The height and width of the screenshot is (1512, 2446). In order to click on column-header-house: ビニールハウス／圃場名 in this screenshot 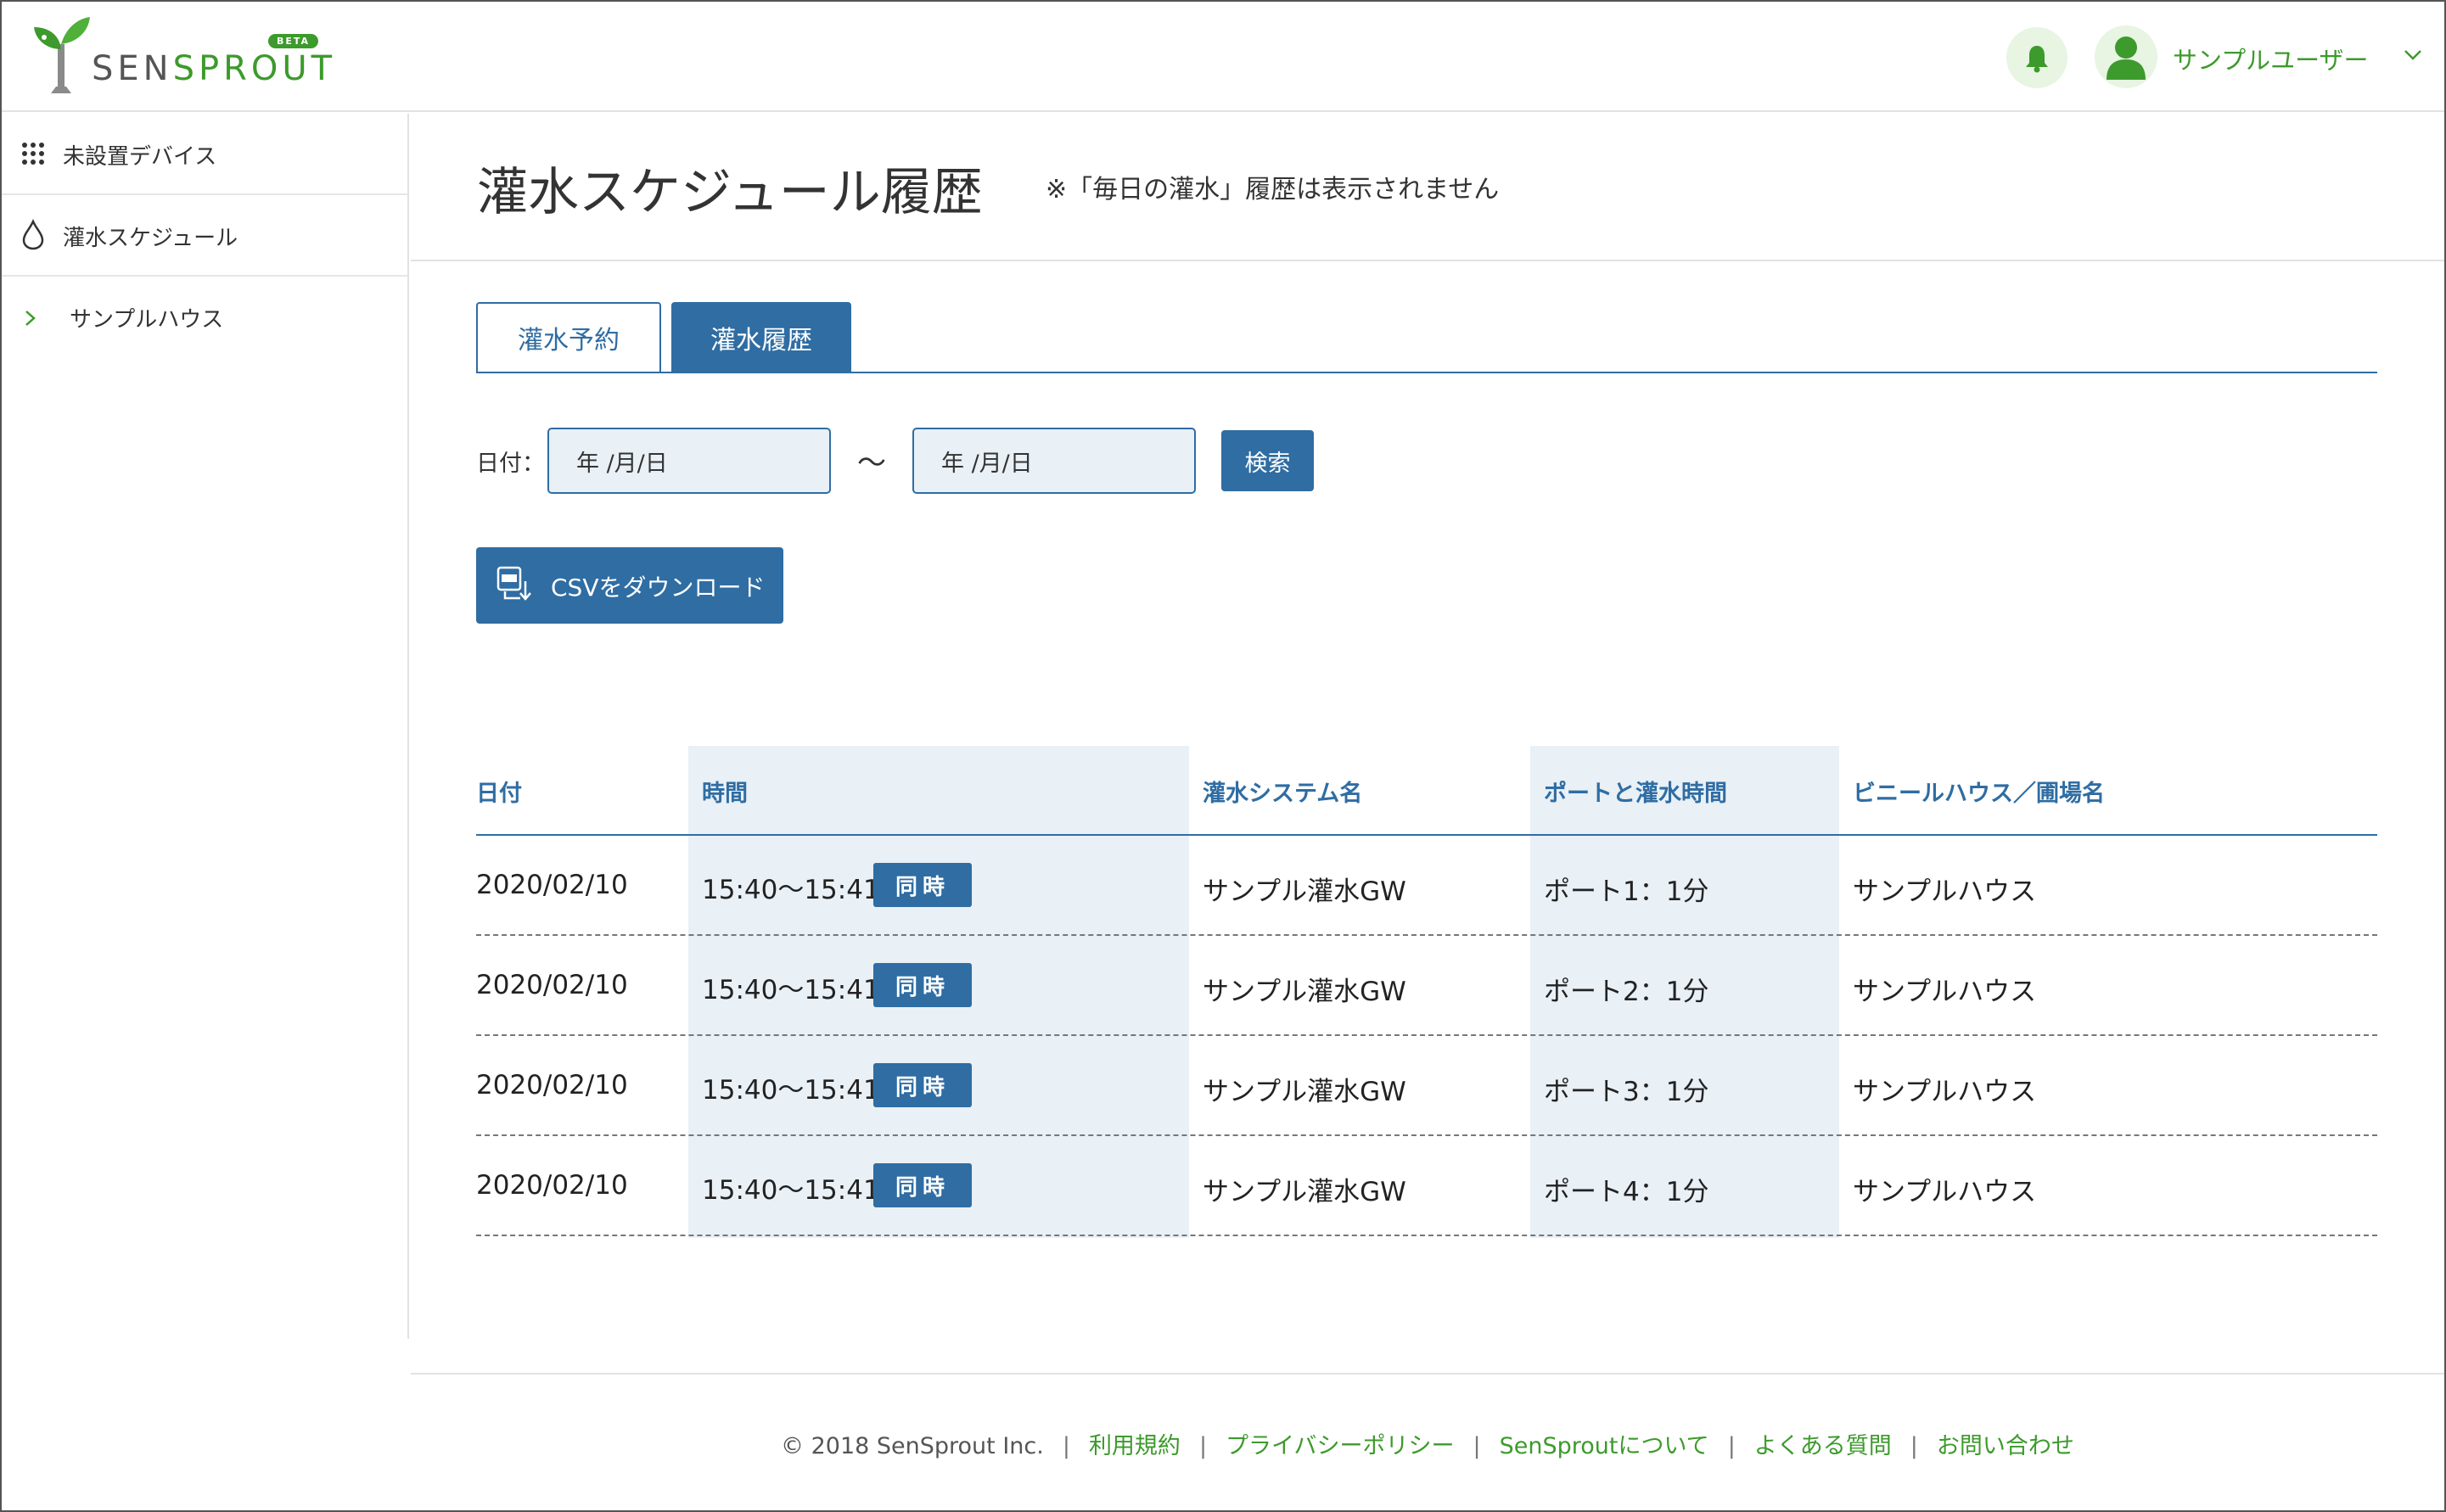, I will do `click(1979, 794)`.